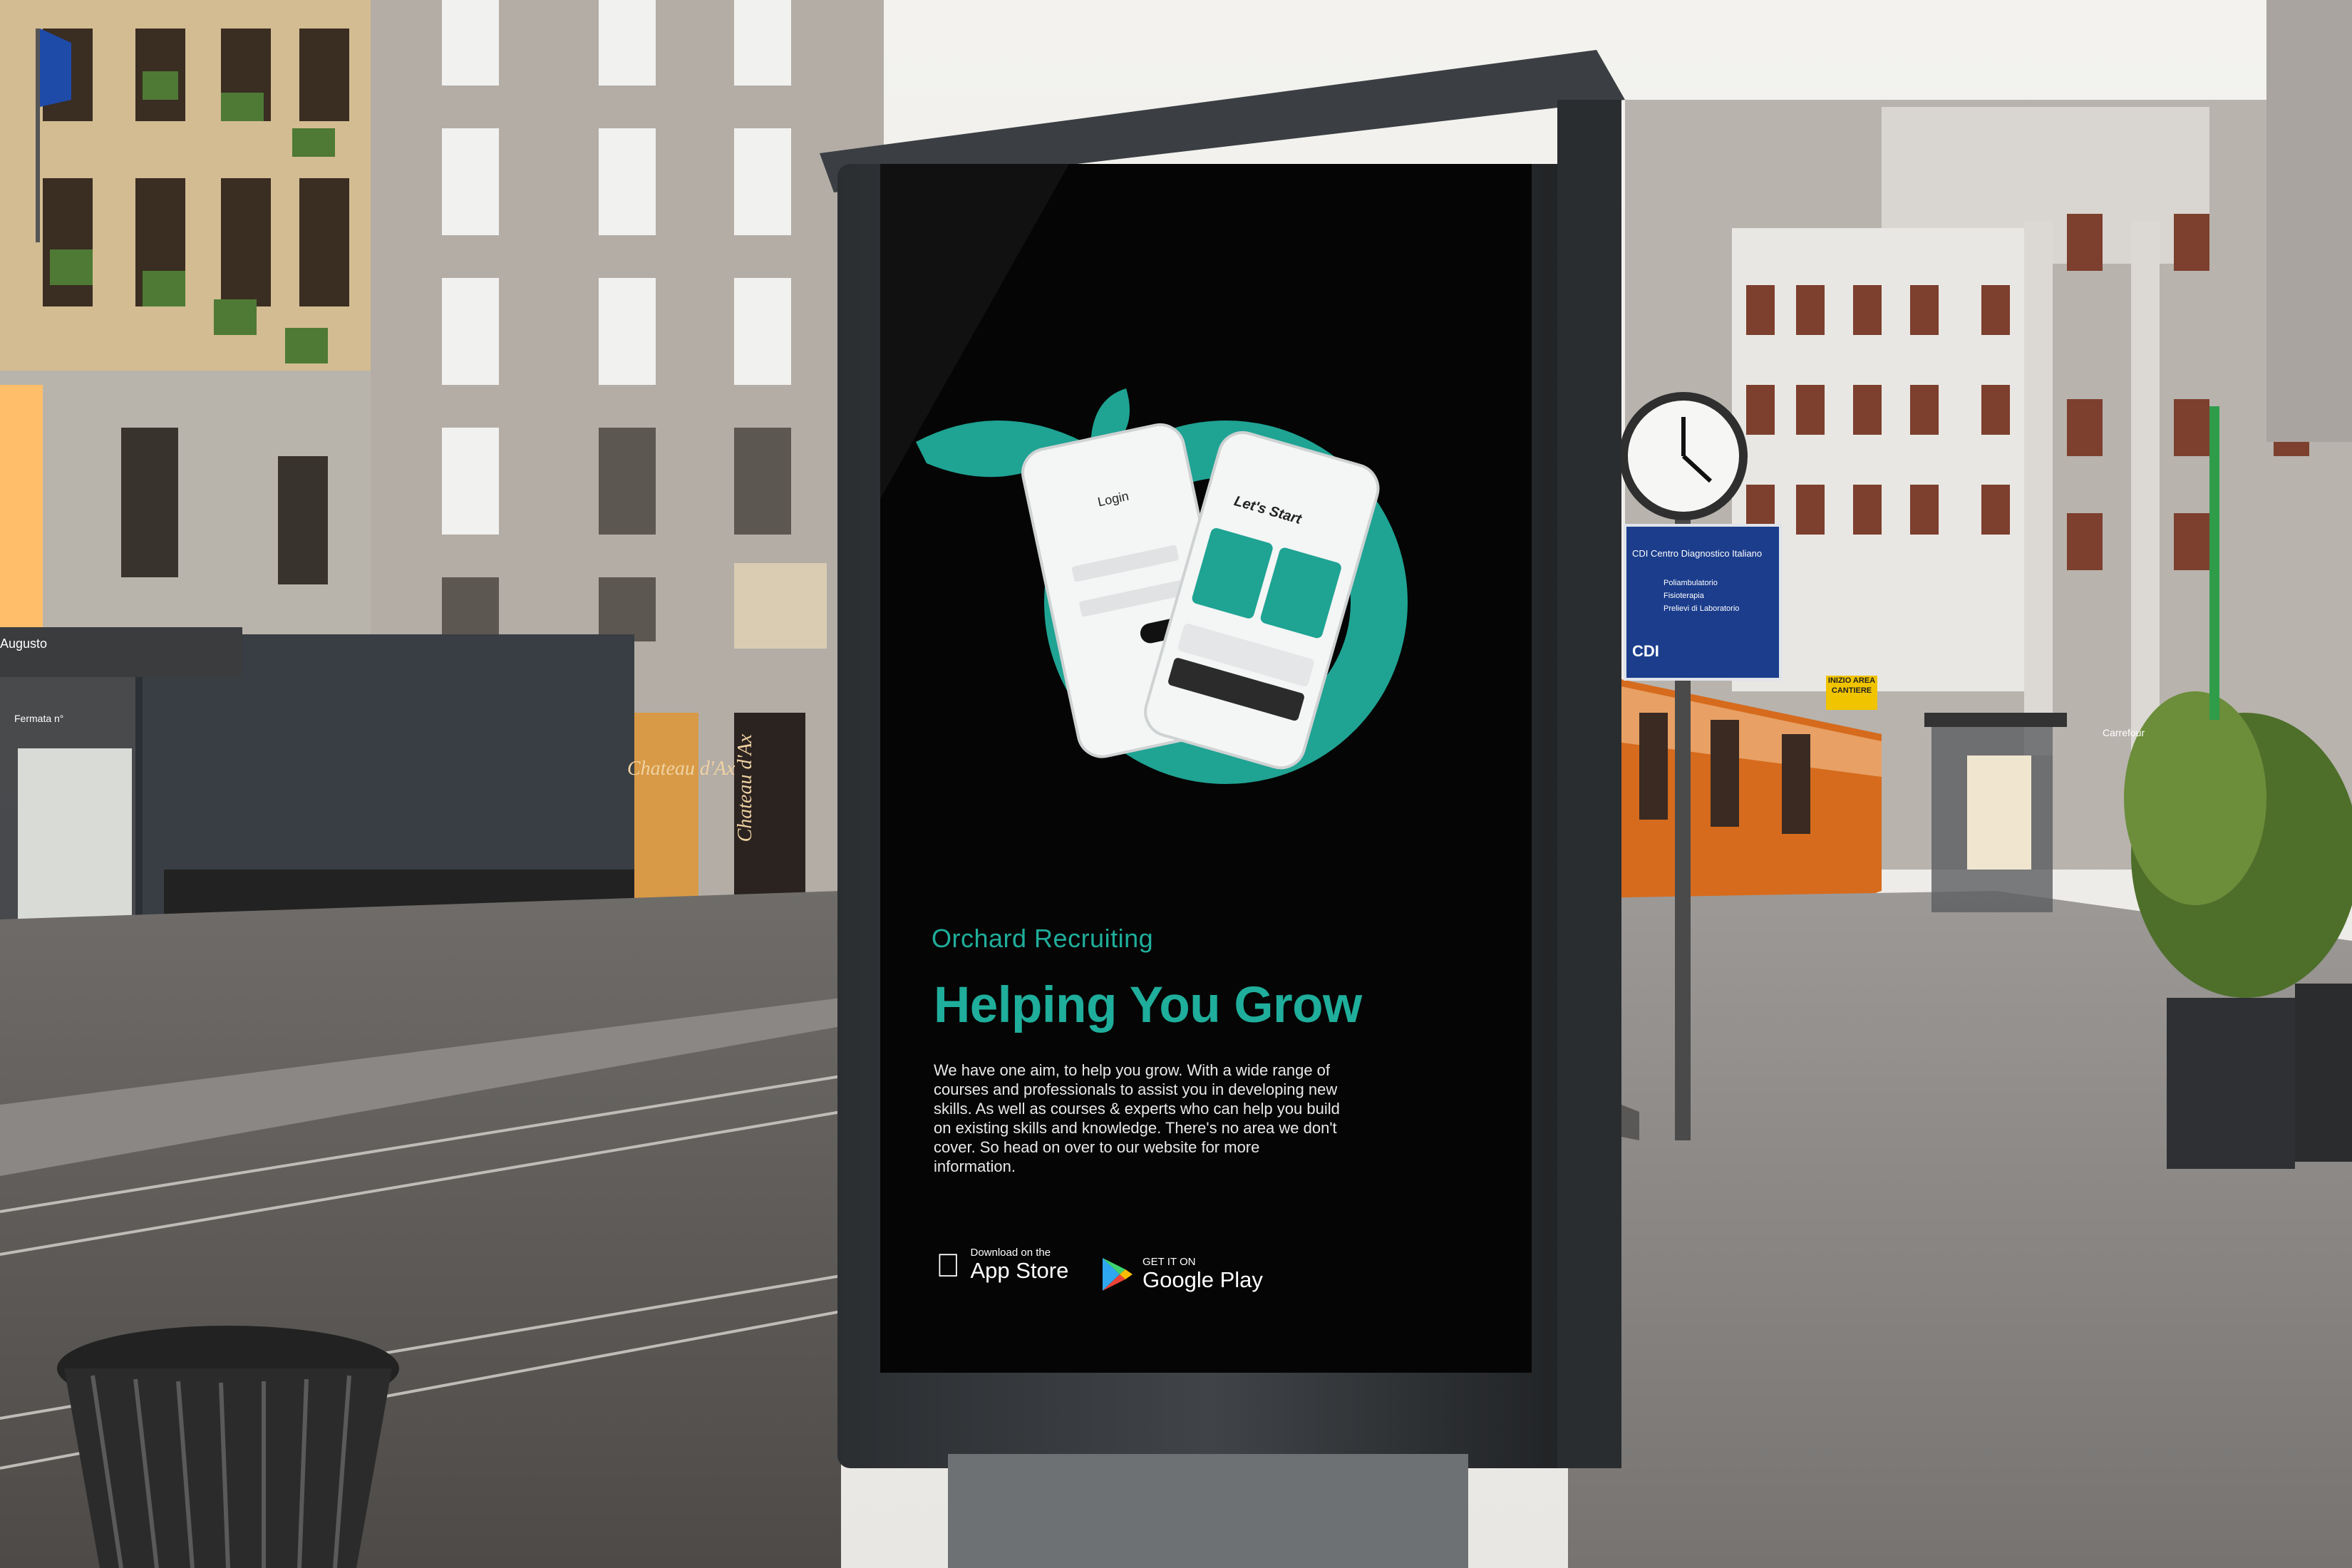 Image resolution: width=2352 pixels, height=1568 pixels. Describe the element at coordinates (2124, 733) in the screenshot. I see `store-sign: Carrefour` at that location.